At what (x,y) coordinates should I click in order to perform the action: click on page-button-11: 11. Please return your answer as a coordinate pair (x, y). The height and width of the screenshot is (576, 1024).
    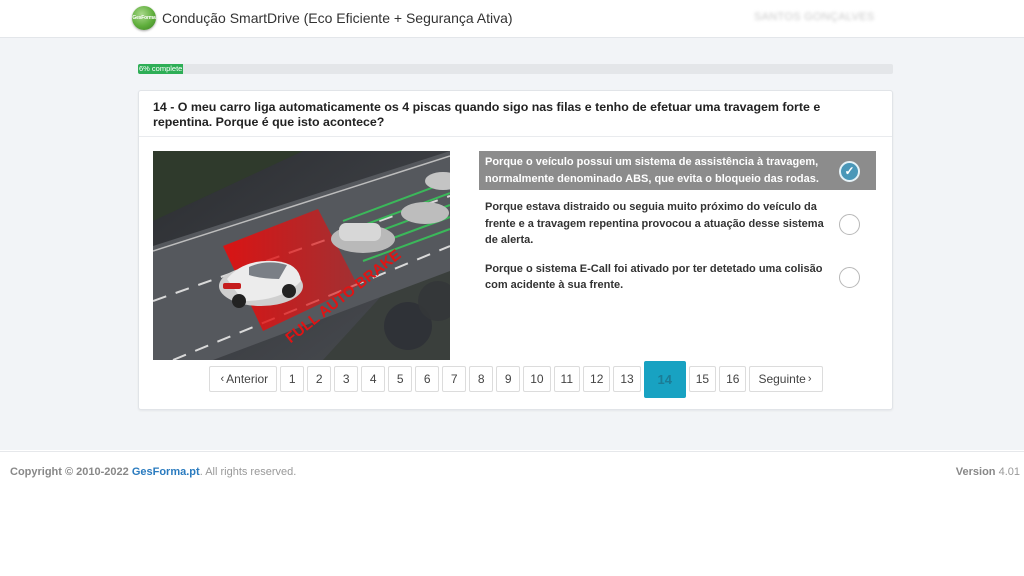
    Looking at the image, I should click on (567, 379).